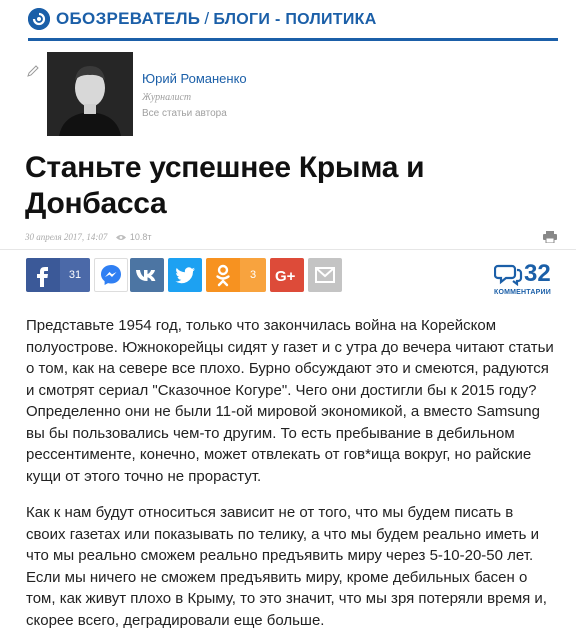 This screenshot has width=576, height=640. I want to click on odnoklassniki-share-button, so click(223, 275).